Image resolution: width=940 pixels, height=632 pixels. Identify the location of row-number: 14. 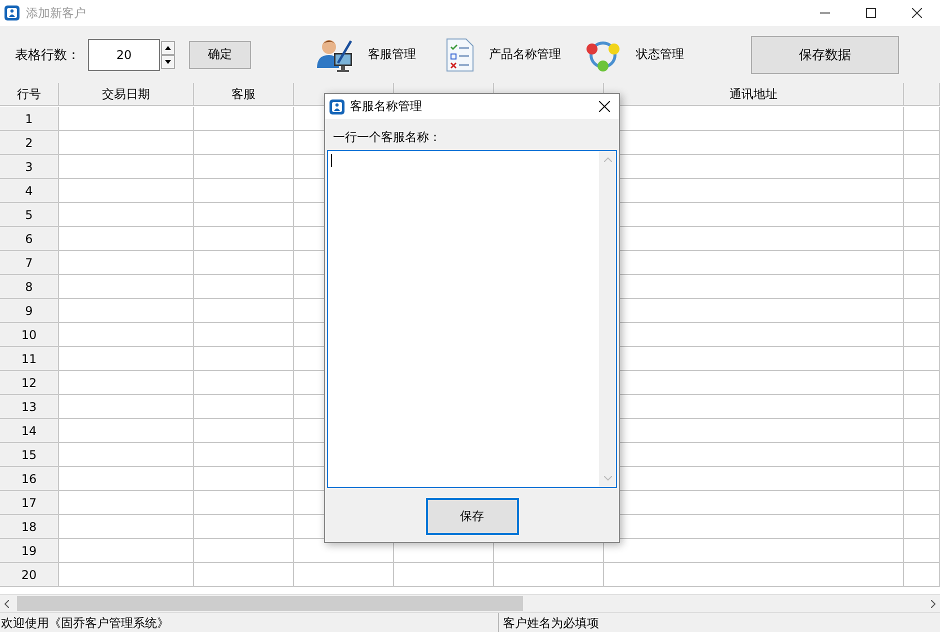
(29, 431).